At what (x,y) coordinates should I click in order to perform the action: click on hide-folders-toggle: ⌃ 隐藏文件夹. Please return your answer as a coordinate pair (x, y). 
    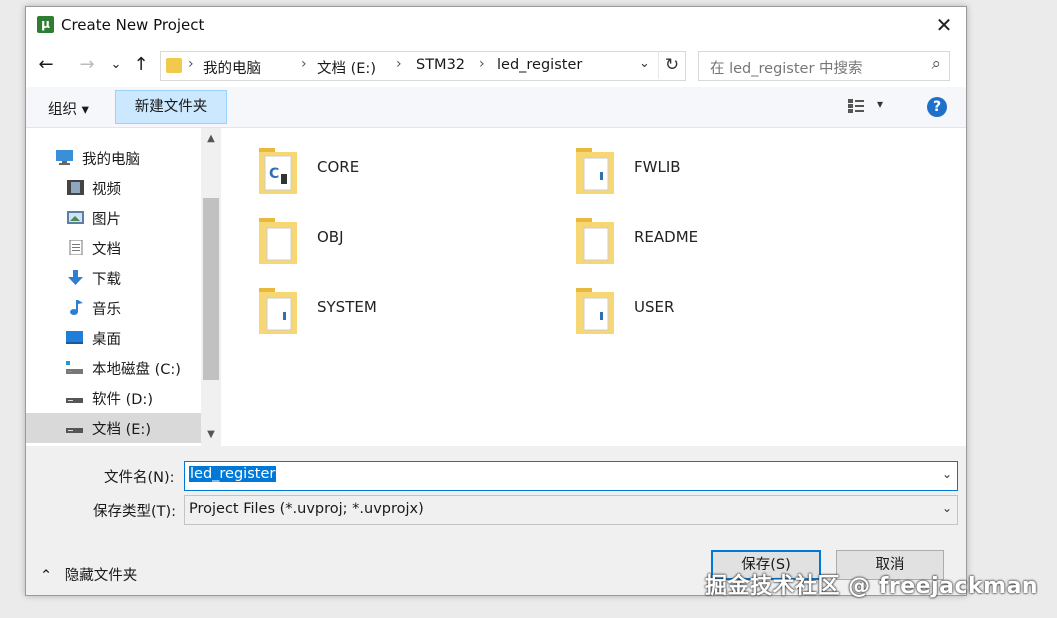
    Looking at the image, I should click on (88, 574).